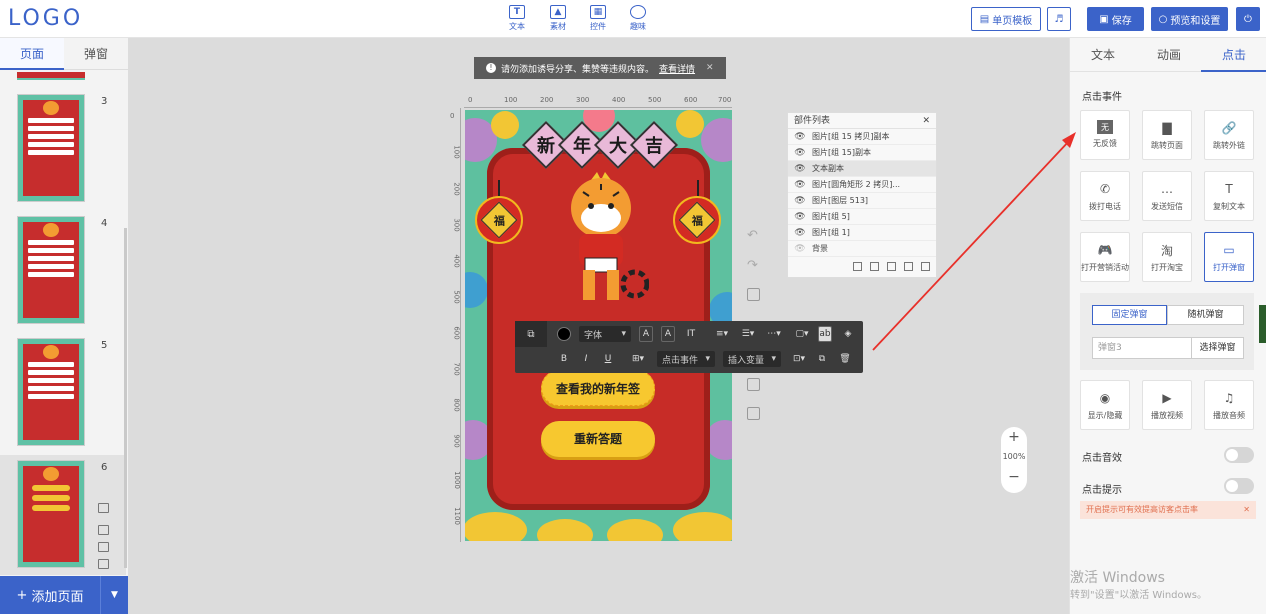 The height and width of the screenshot is (614, 1266). What do you see at coordinates (862, 137) in the screenshot?
I see `layer-row: 👁 图片[组 15 拷贝]副本` at bounding box center [862, 137].